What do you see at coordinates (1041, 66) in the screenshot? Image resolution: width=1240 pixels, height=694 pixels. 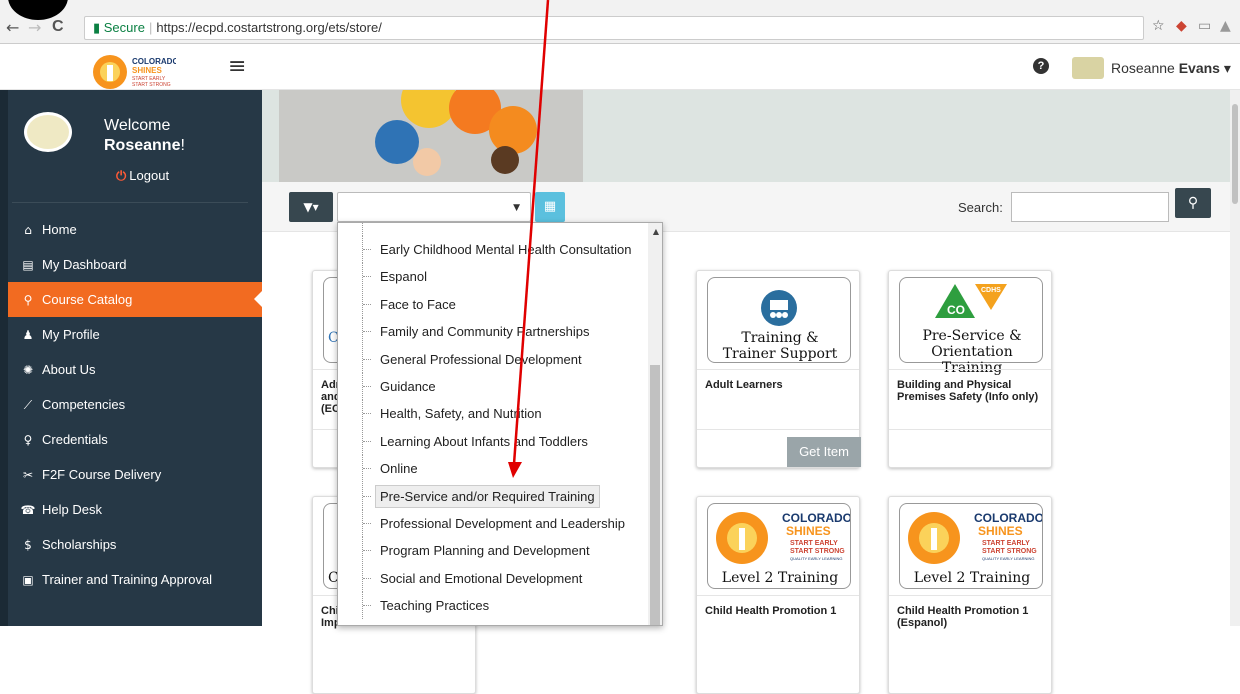 I see `help-icon: ?` at bounding box center [1041, 66].